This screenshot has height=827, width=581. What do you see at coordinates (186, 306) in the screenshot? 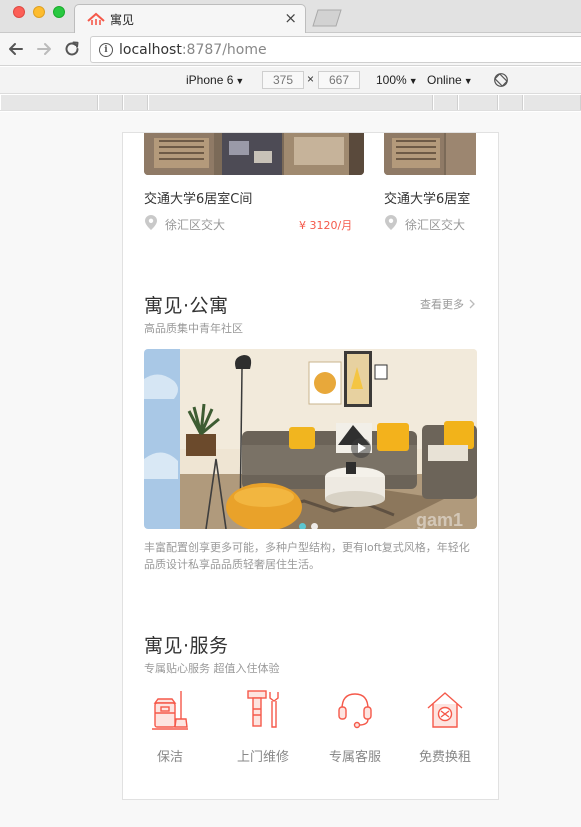
I see `apartment-section-title: 寓见·公寓` at bounding box center [186, 306].